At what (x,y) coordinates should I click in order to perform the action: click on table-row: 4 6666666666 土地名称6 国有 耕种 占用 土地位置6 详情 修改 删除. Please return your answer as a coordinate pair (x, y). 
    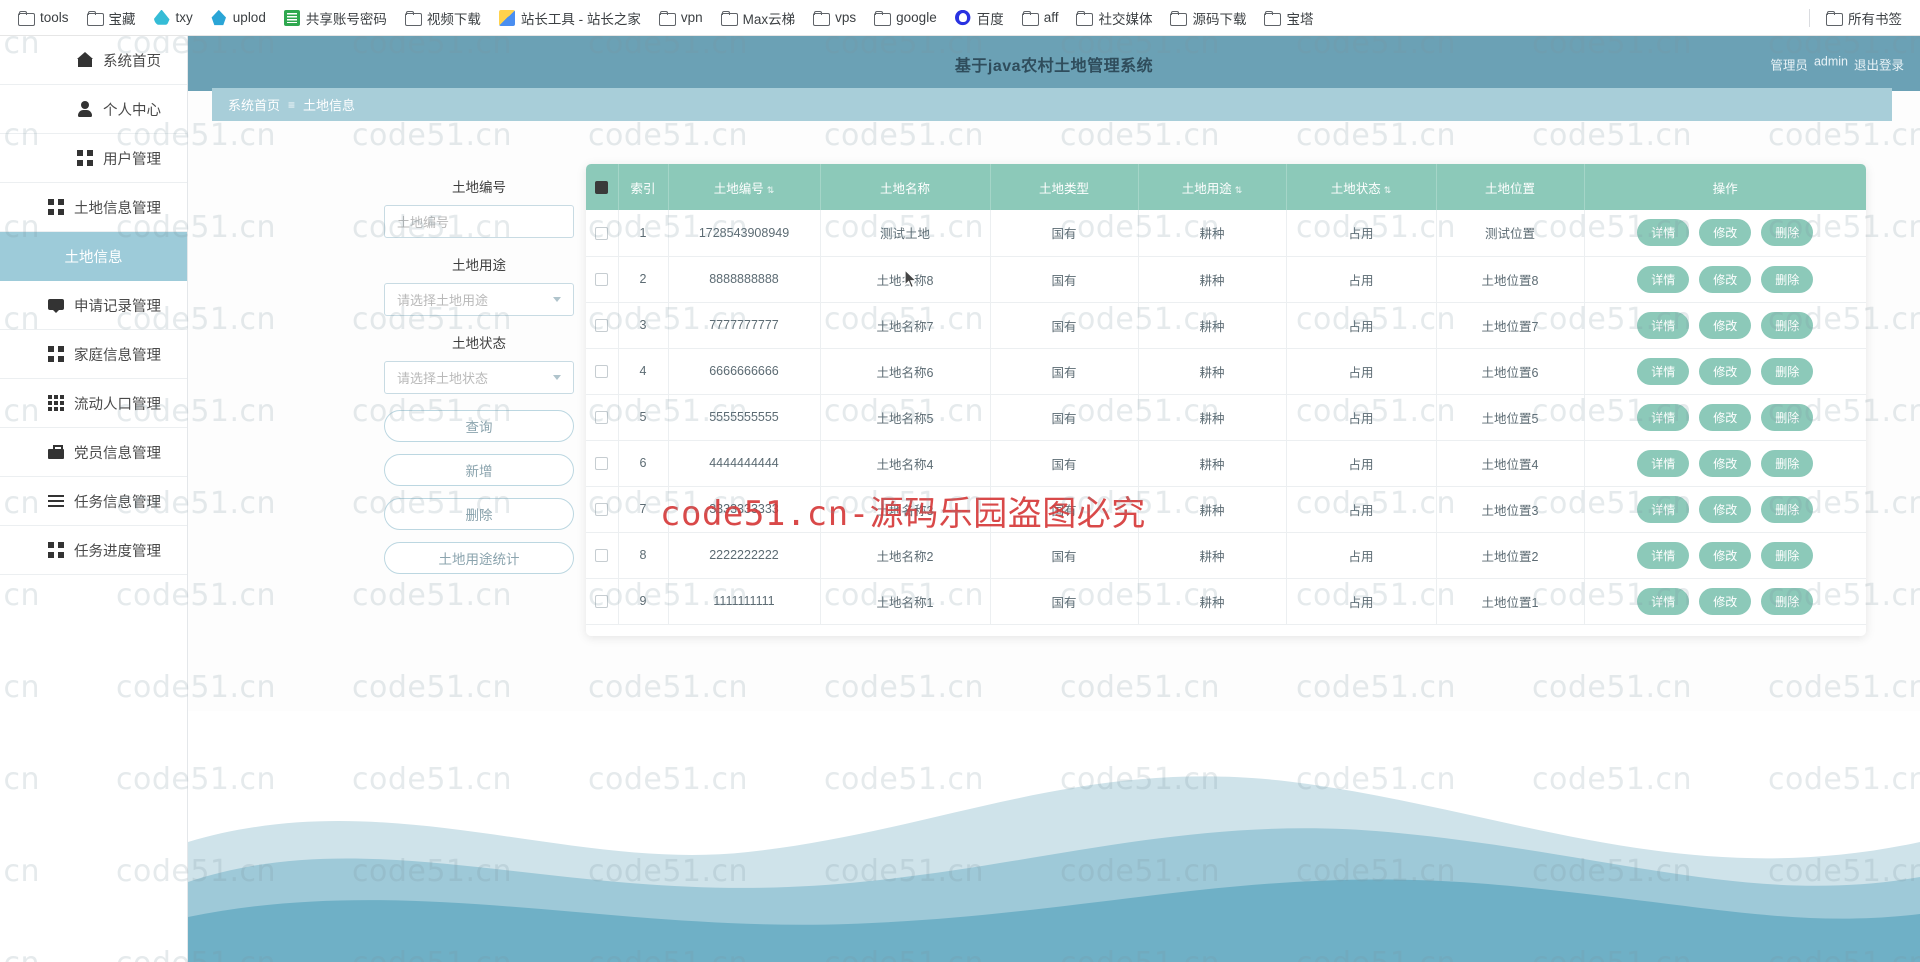
    Looking at the image, I should click on (1226, 371).